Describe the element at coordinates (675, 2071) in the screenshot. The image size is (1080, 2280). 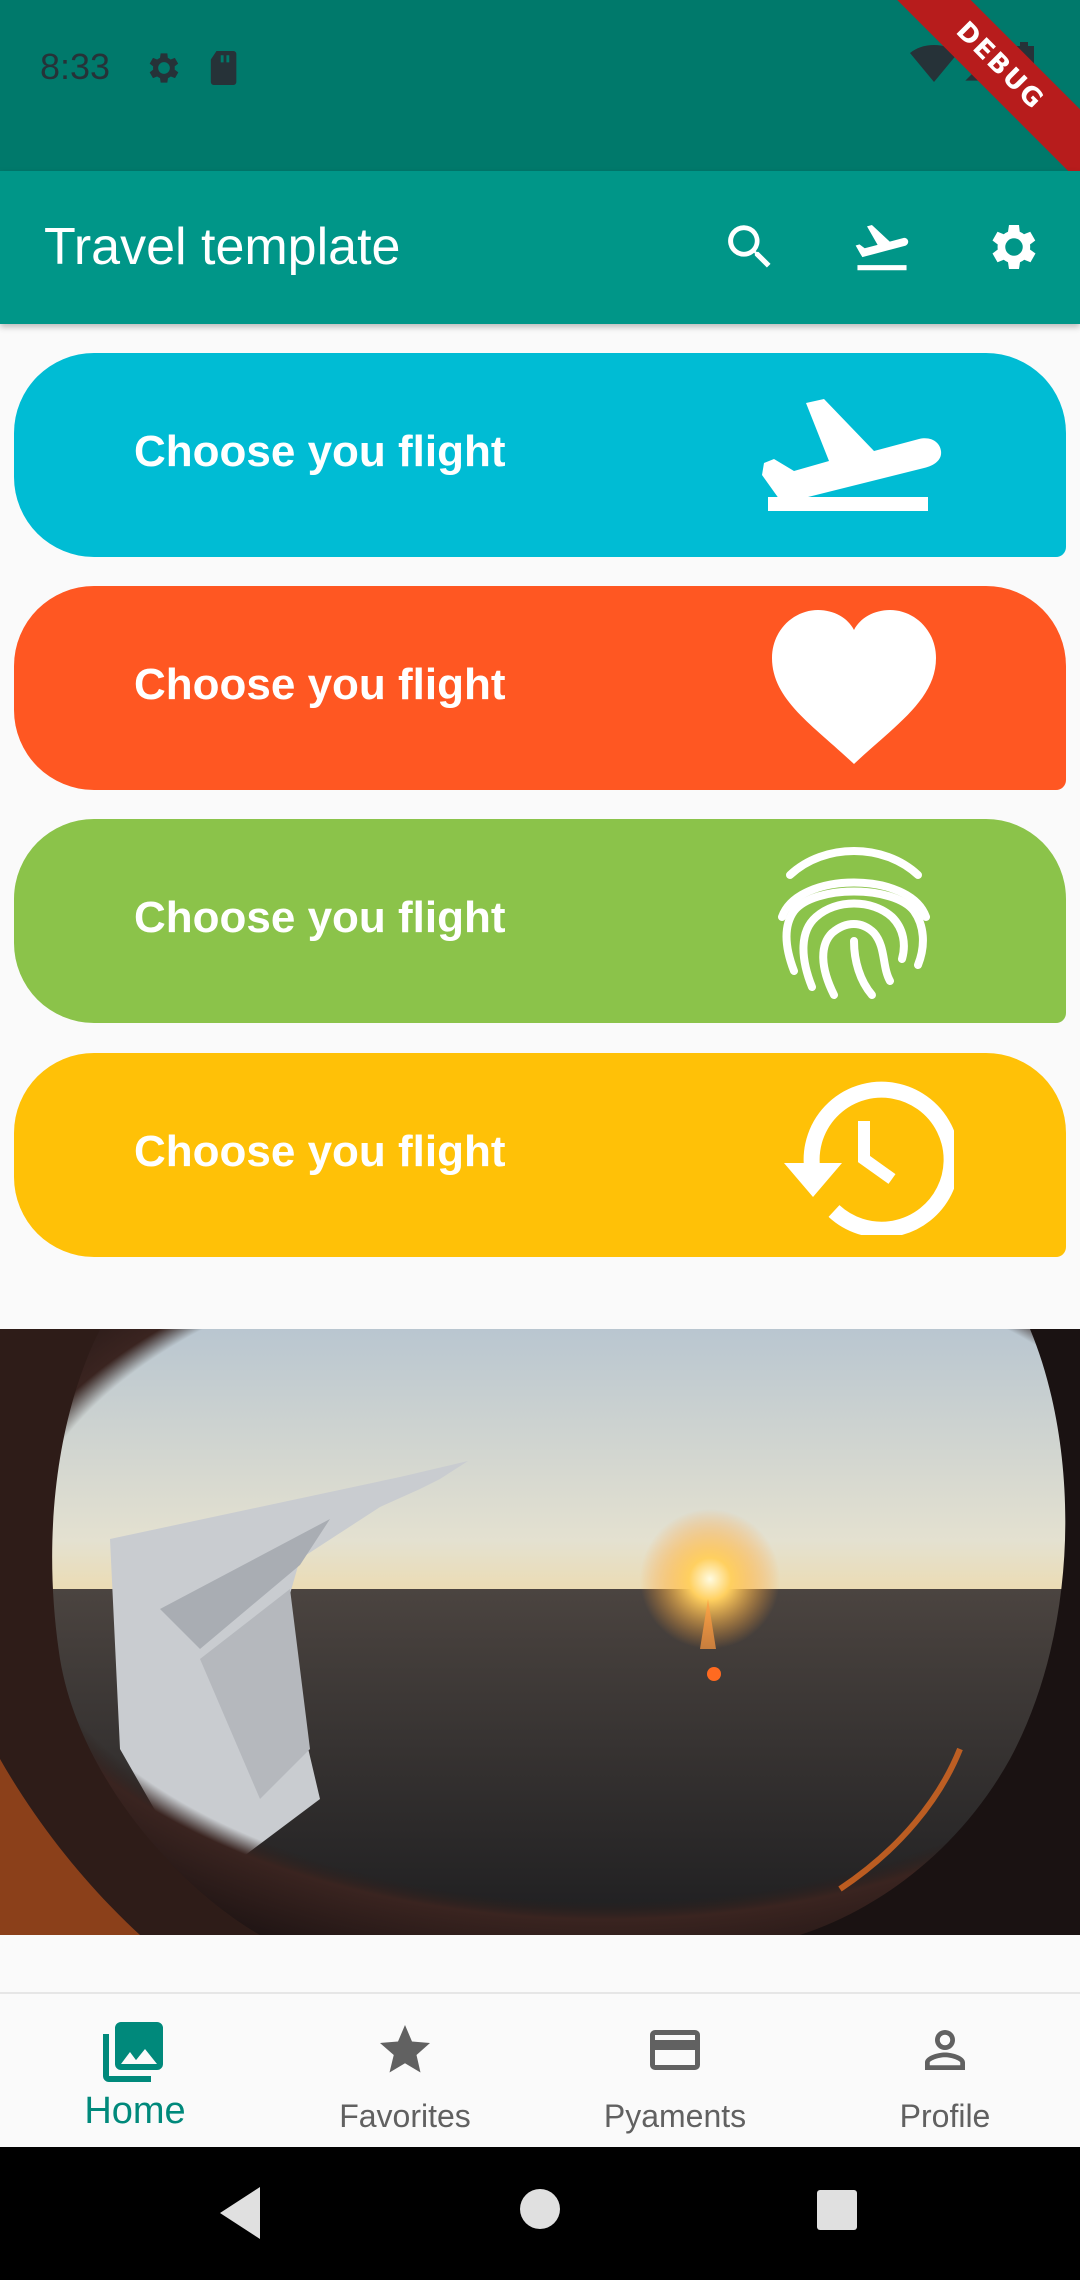
I see `nav-payments: Pyaments` at that location.